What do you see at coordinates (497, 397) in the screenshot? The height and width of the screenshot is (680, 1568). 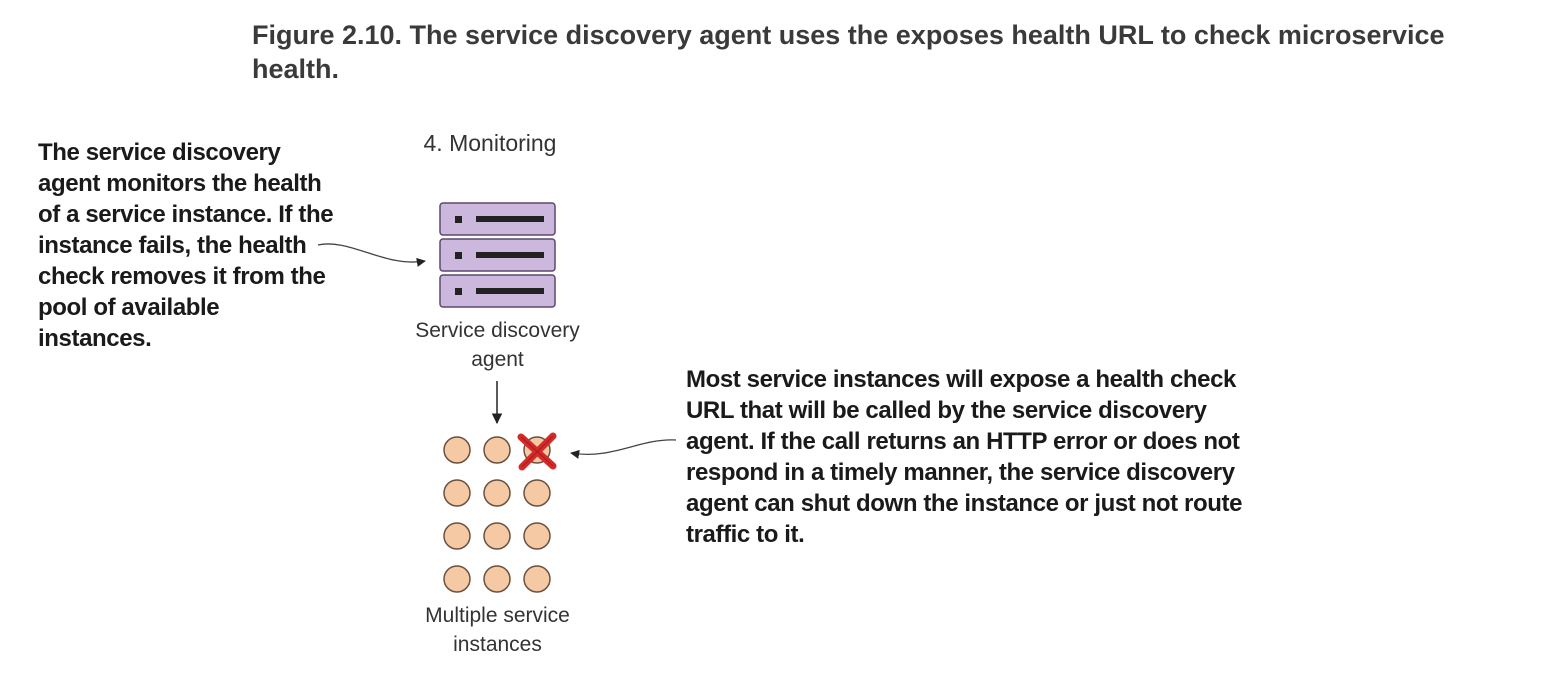 I see `diagram-canvas` at bounding box center [497, 397].